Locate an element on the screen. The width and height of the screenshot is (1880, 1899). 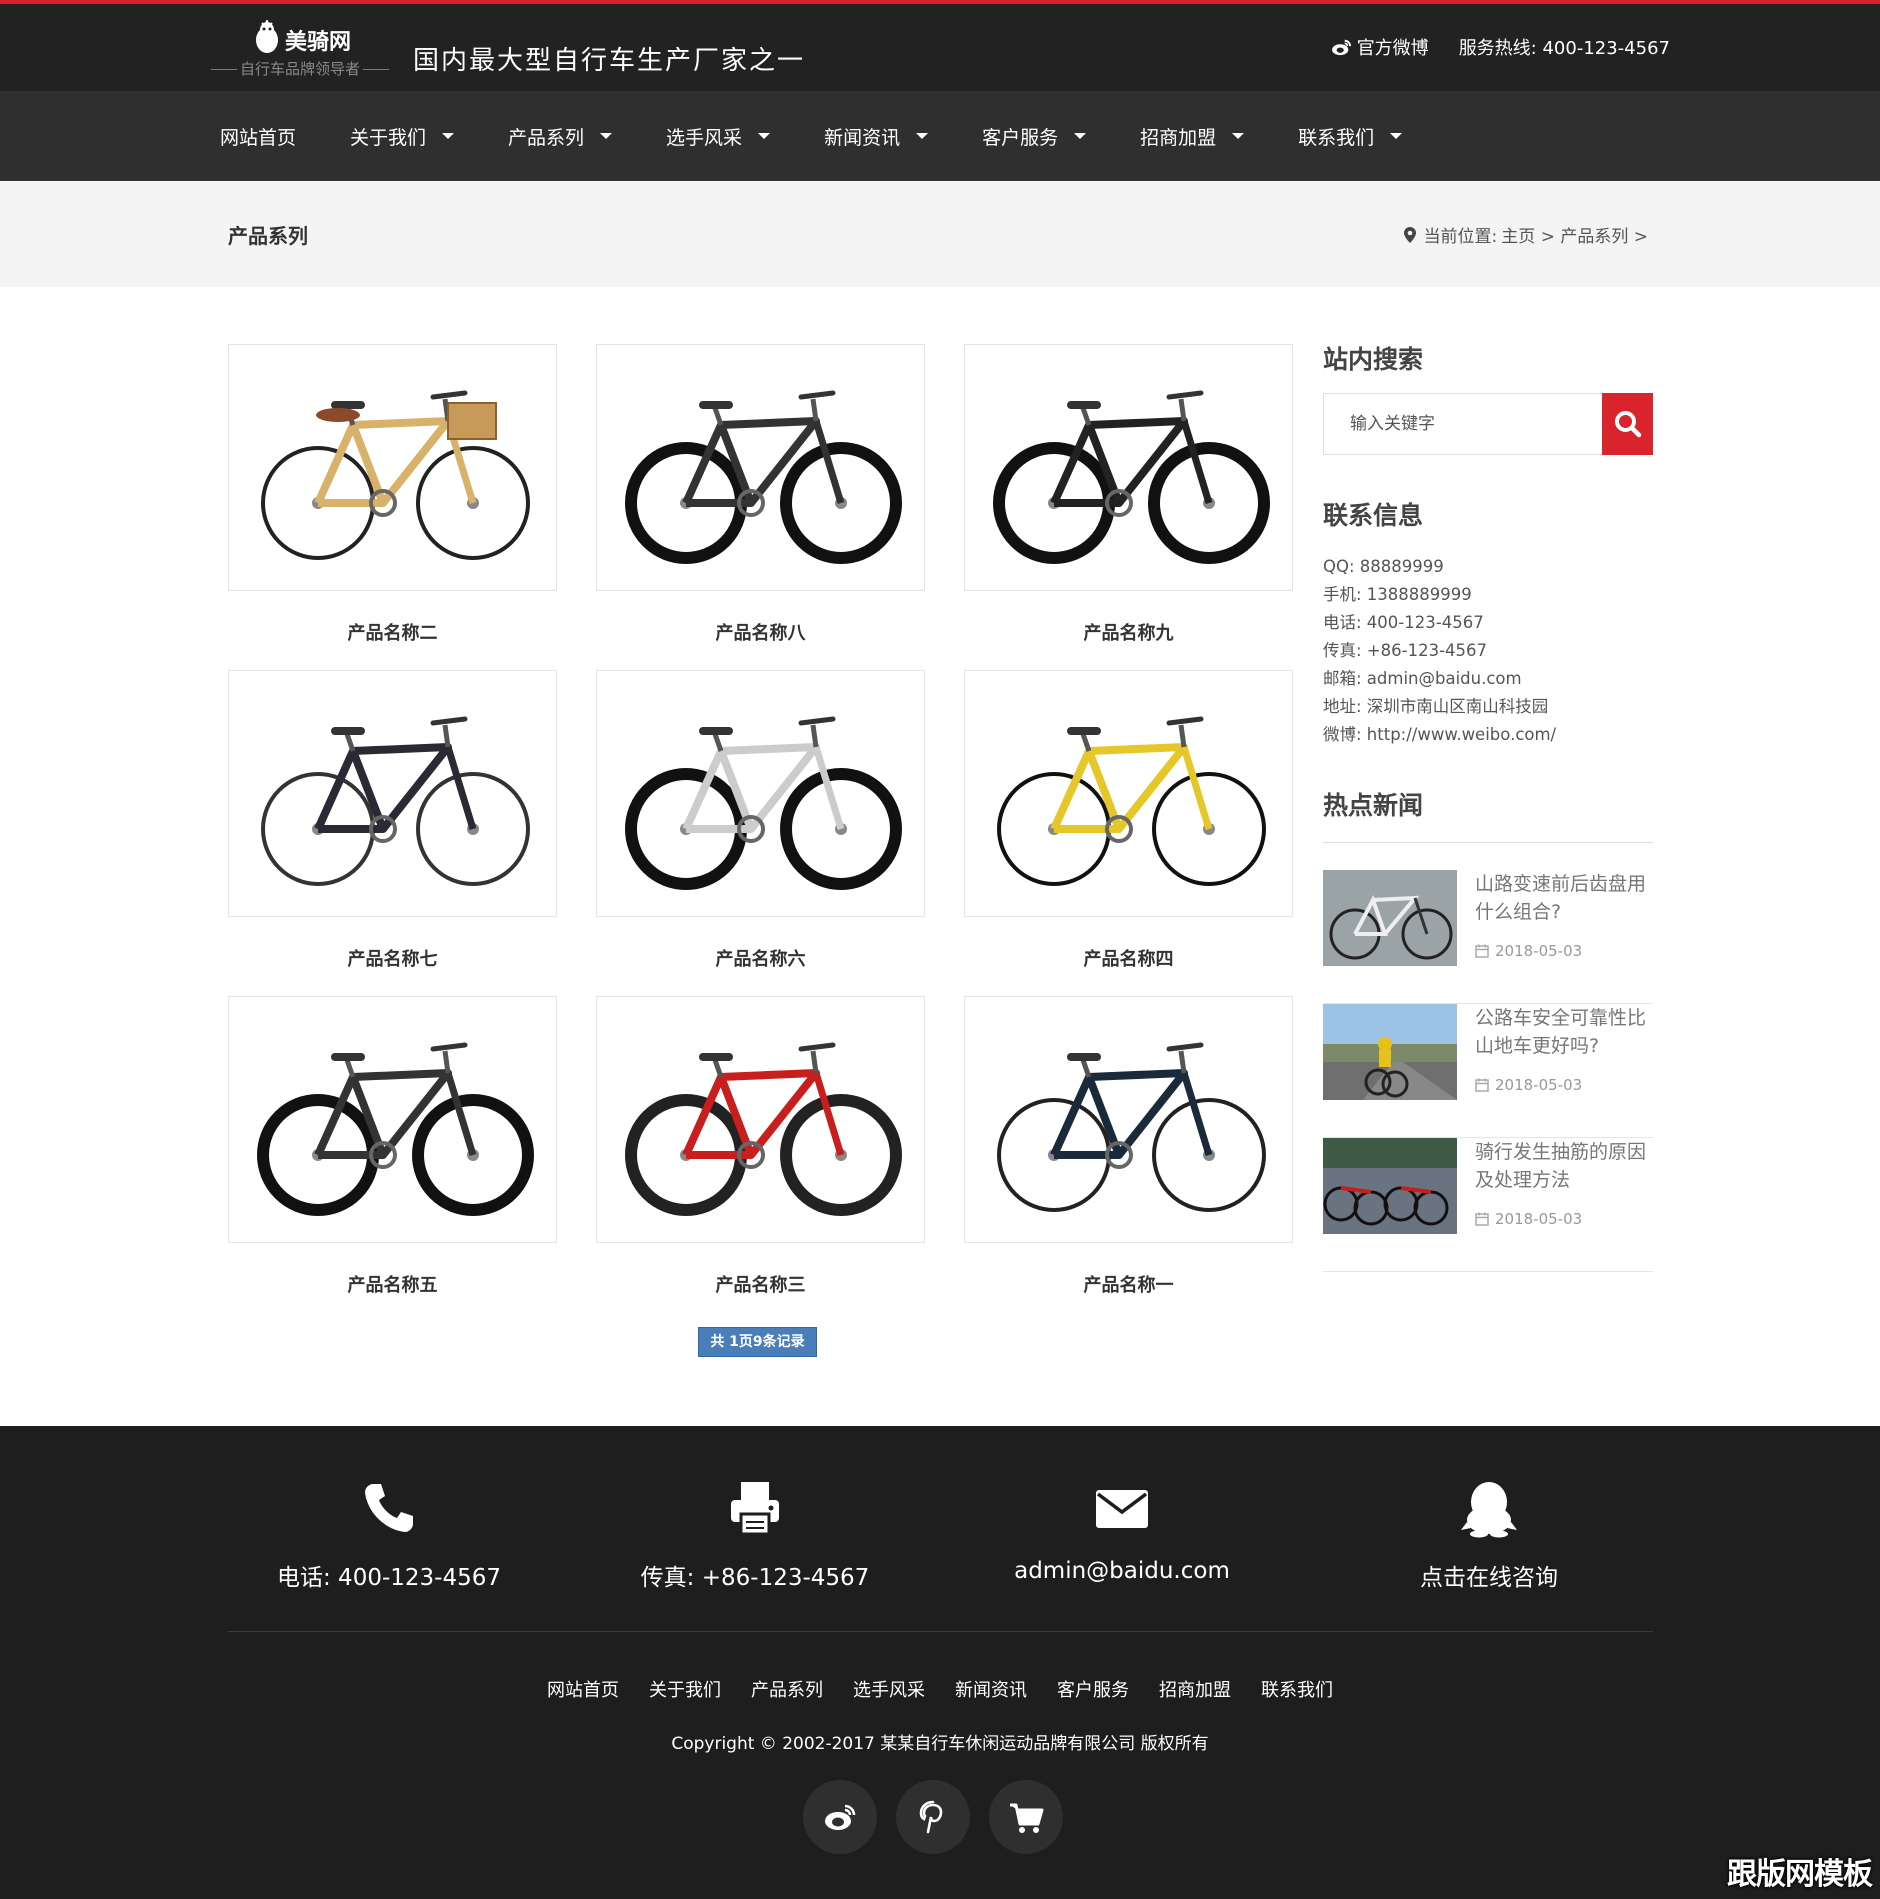
footer-nav-link: 招商加盟 is located at coordinates (1195, 1689).